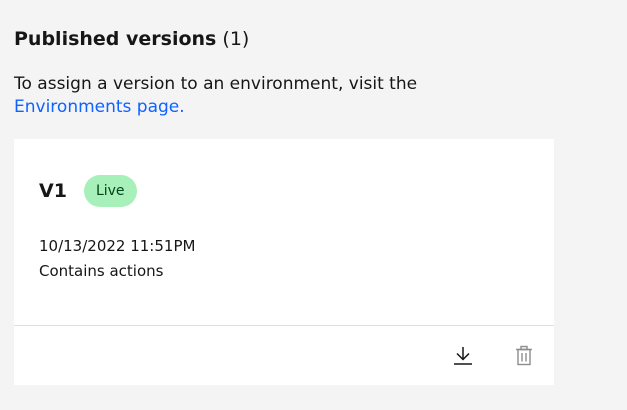 The height and width of the screenshot is (410, 627). Describe the element at coordinates (284, 355) in the screenshot. I see `version-actions` at that location.